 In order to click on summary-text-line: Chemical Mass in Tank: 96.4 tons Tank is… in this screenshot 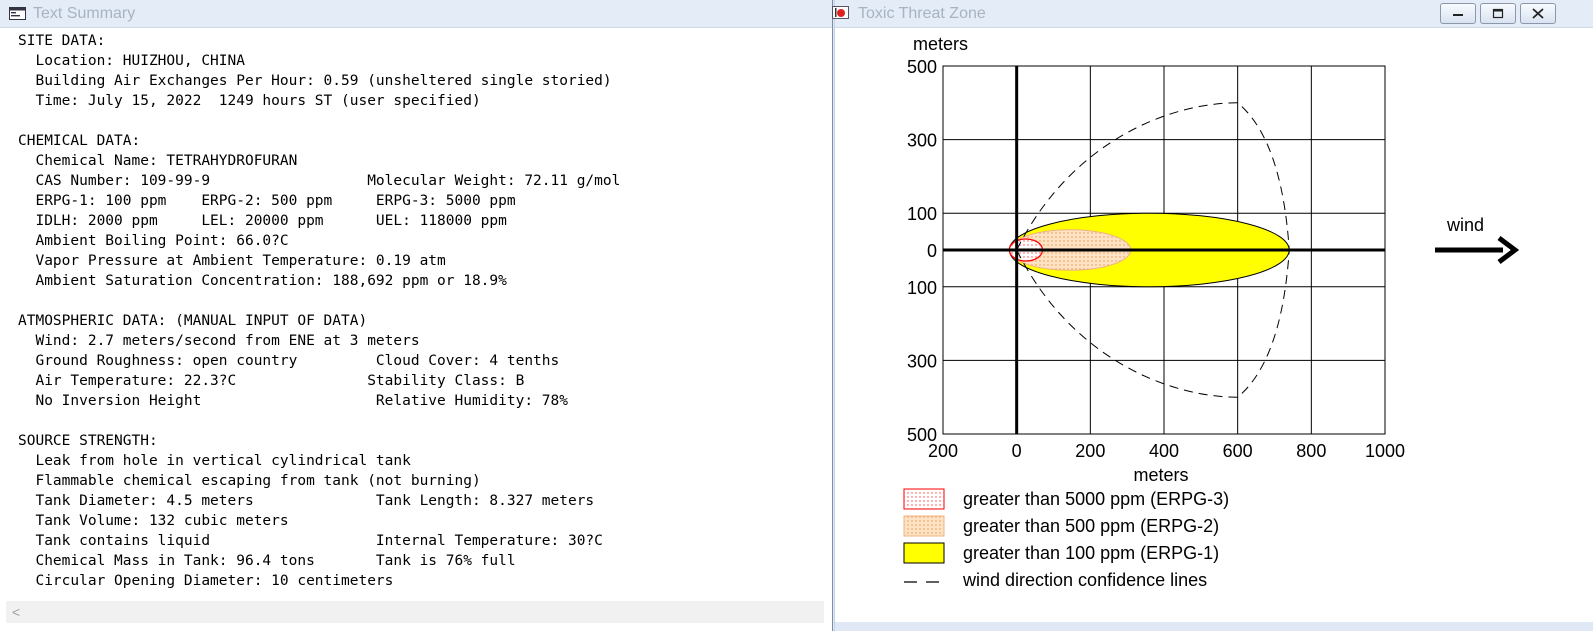, I will do `click(267, 561)`.